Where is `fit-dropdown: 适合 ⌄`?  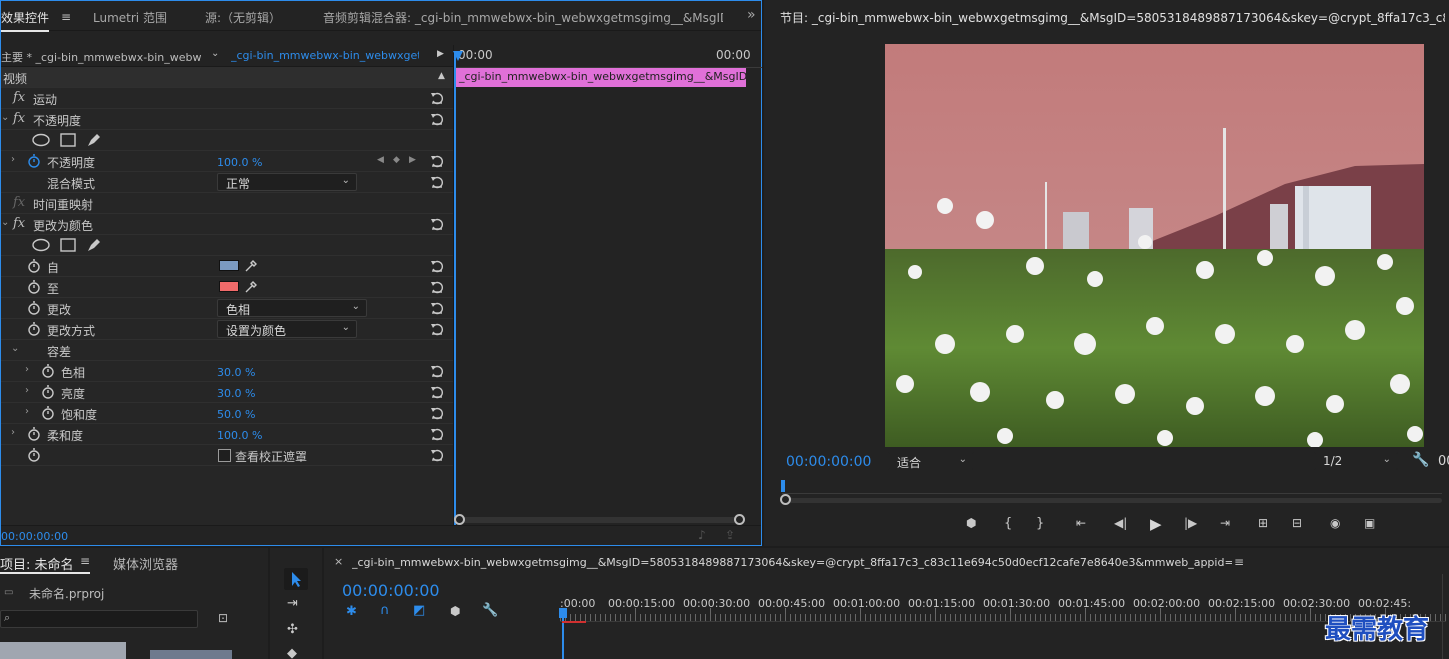
fit-dropdown: 适合 ⌄ is located at coordinates (931, 461).